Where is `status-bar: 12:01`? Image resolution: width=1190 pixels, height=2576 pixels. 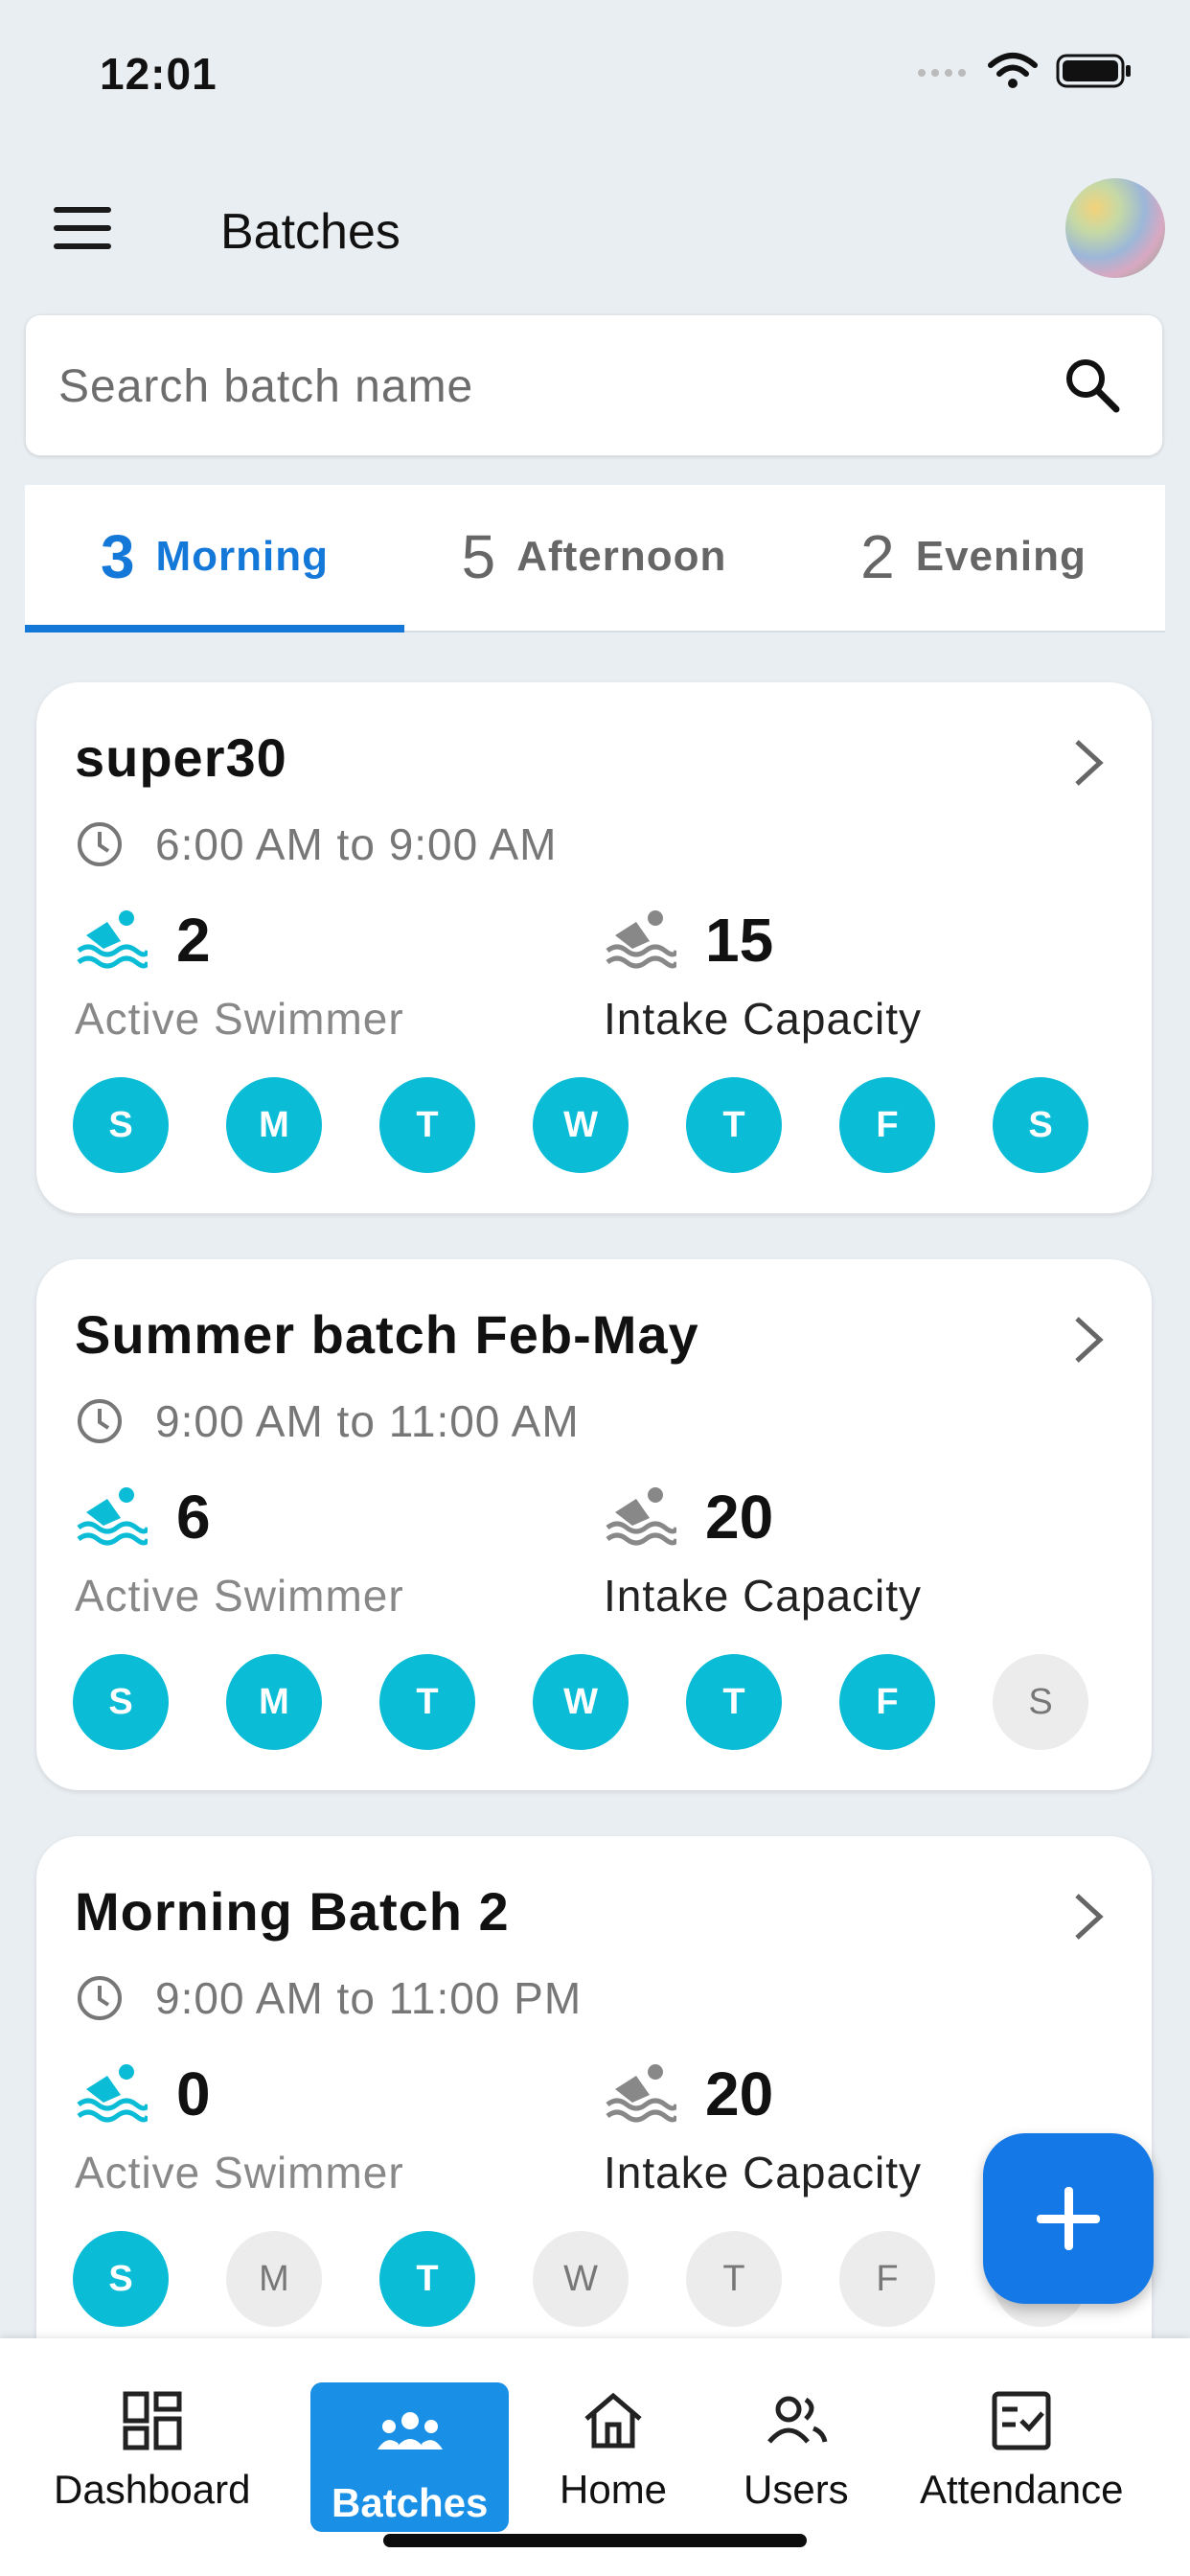 status-bar: 12:01 is located at coordinates (595, 72).